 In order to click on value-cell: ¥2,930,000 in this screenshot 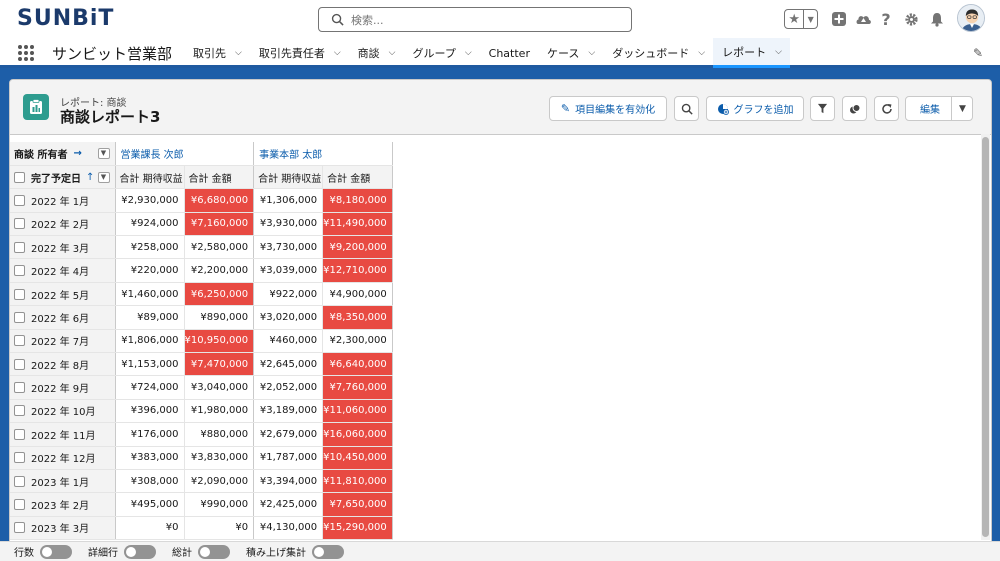, I will do `click(150, 200)`.